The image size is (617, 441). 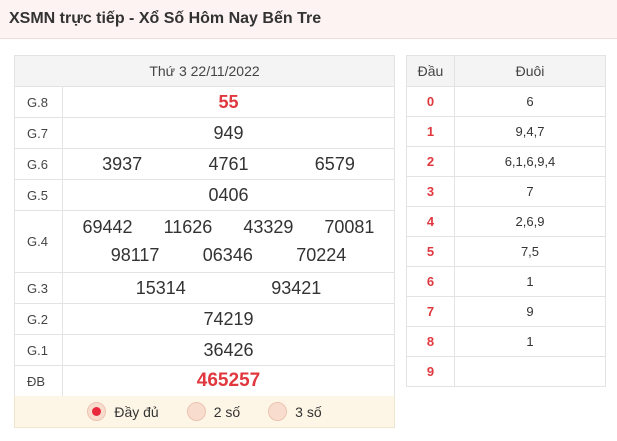 What do you see at coordinates (228, 132) in the screenshot?
I see `prize-number: 949` at bounding box center [228, 132].